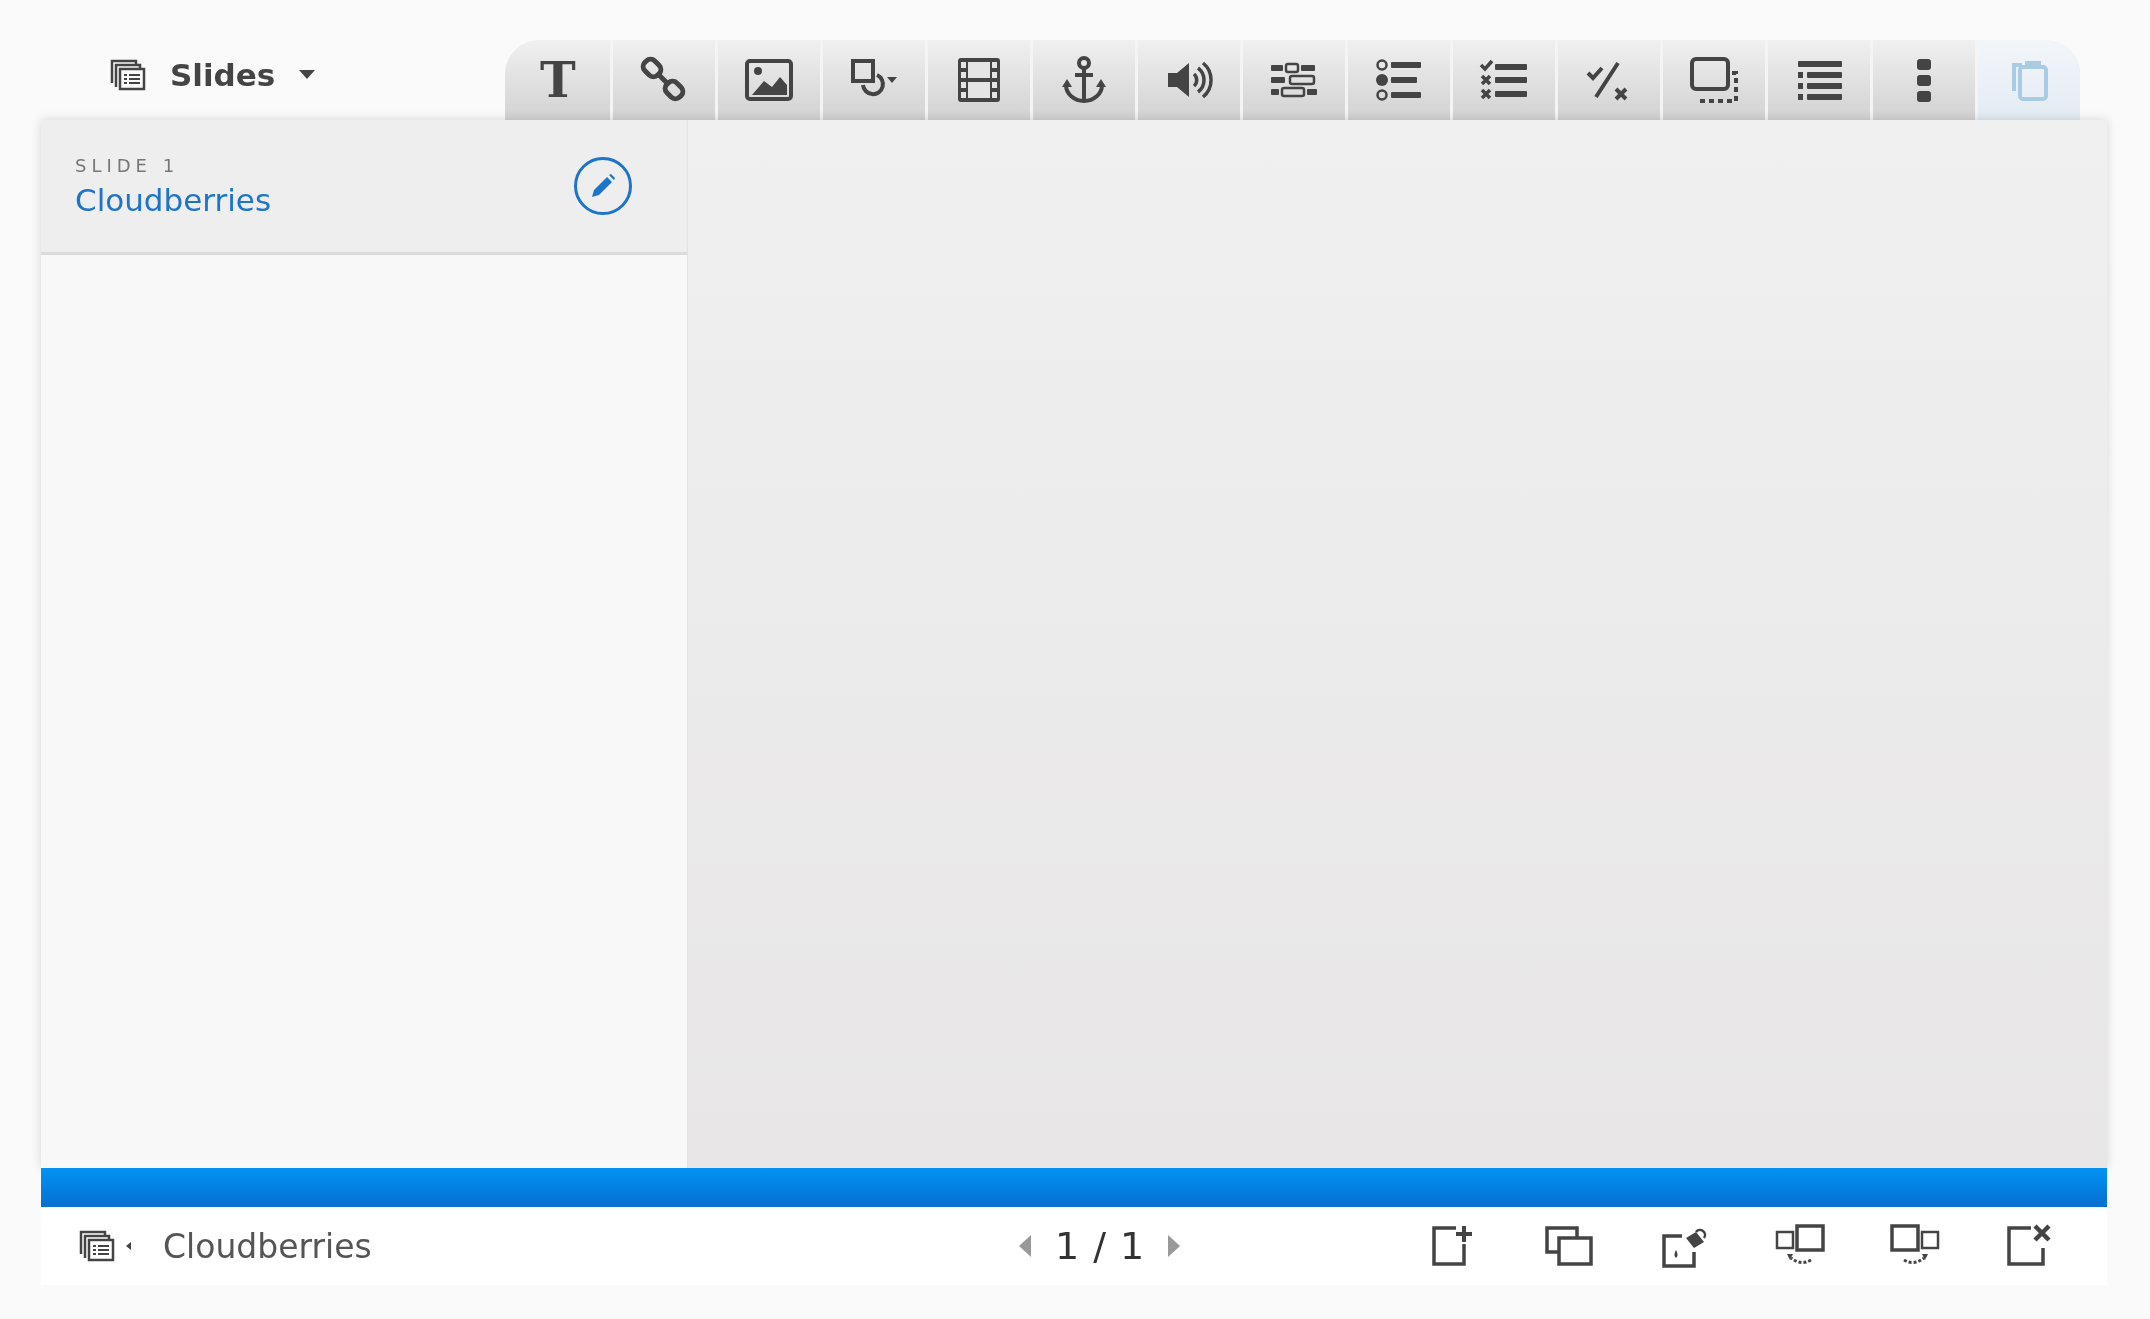  I want to click on current-page: 1, so click(1067, 1246).